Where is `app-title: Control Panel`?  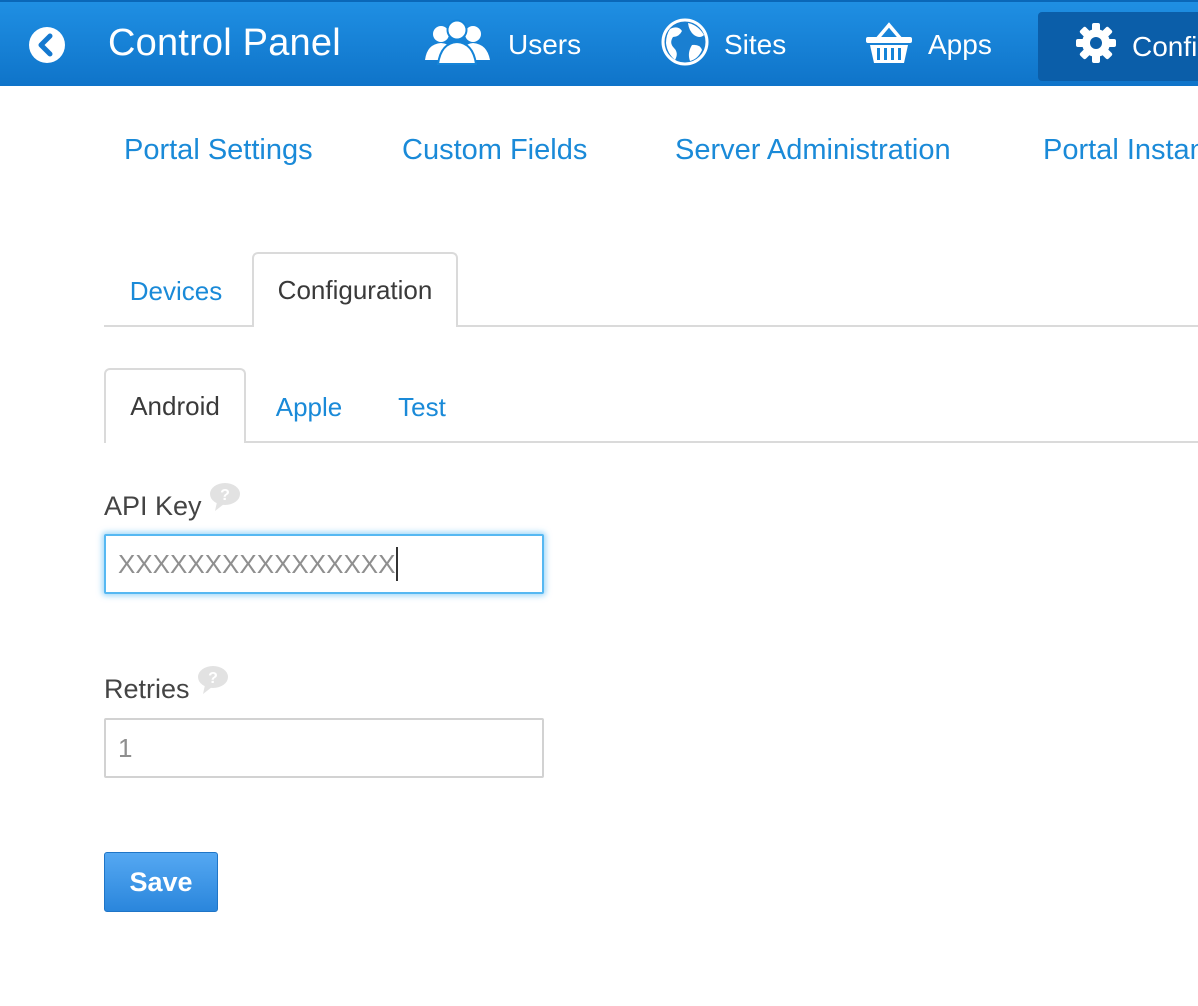 app-title: Control Panel is located at coordinates (224, 43).